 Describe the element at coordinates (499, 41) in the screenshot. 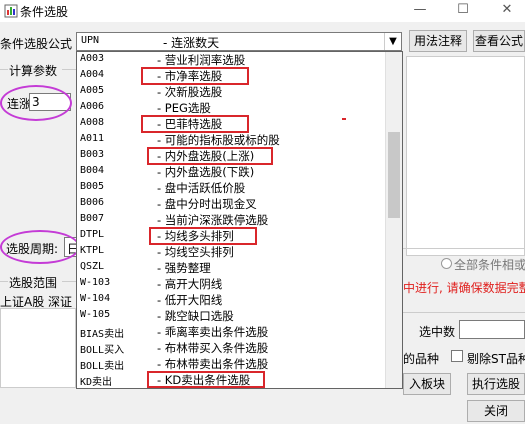

I see `view-formula-button: 查看公式` at that location.